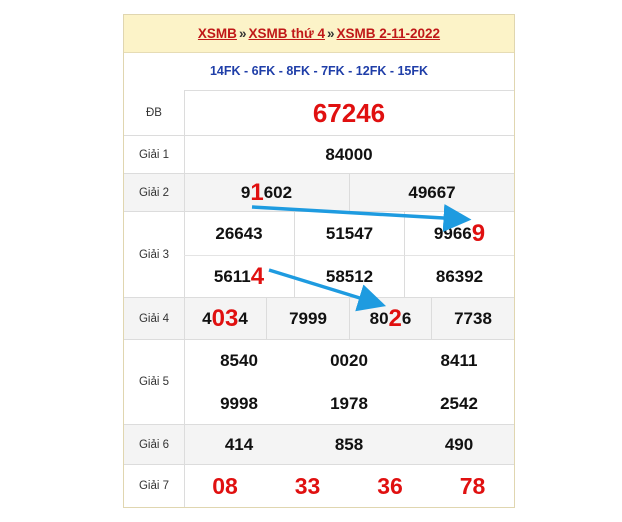 The height and width of the screenshot is (522, 622). I want to click on digits: 9966, so click(452, 233).